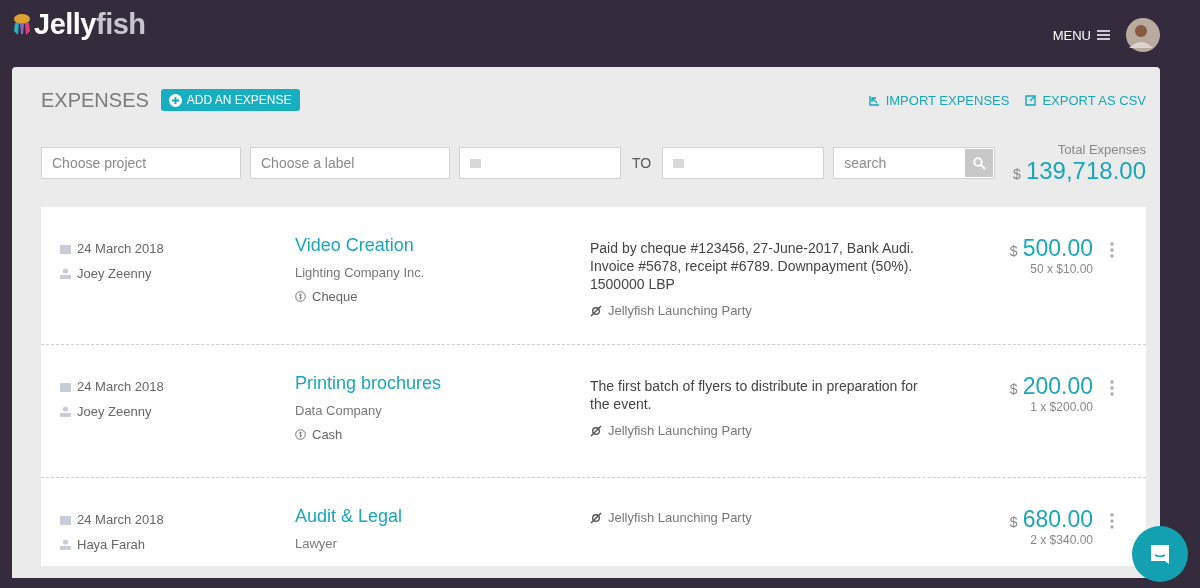  Describe the element at coordinates (442, 516) in the screenshot. I see `expense-title: Audit & Legal` at that location.